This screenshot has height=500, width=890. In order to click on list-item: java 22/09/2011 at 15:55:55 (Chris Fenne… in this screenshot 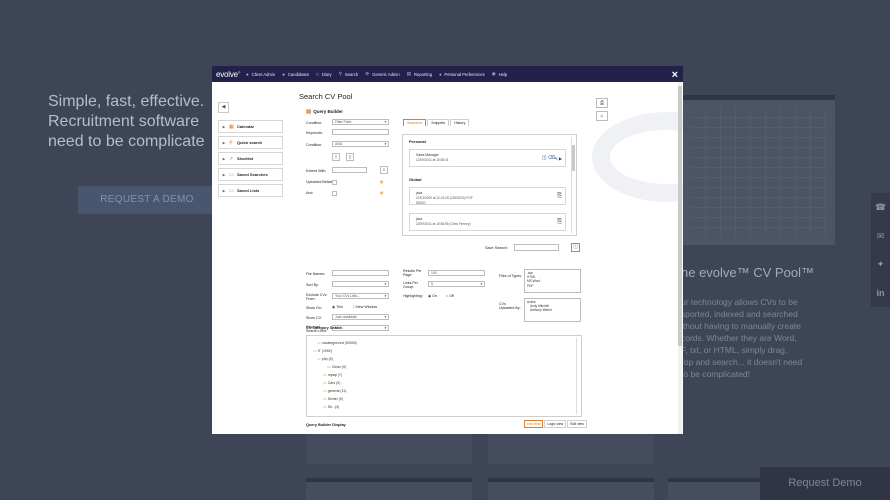, I will do `click(487, 222)`.